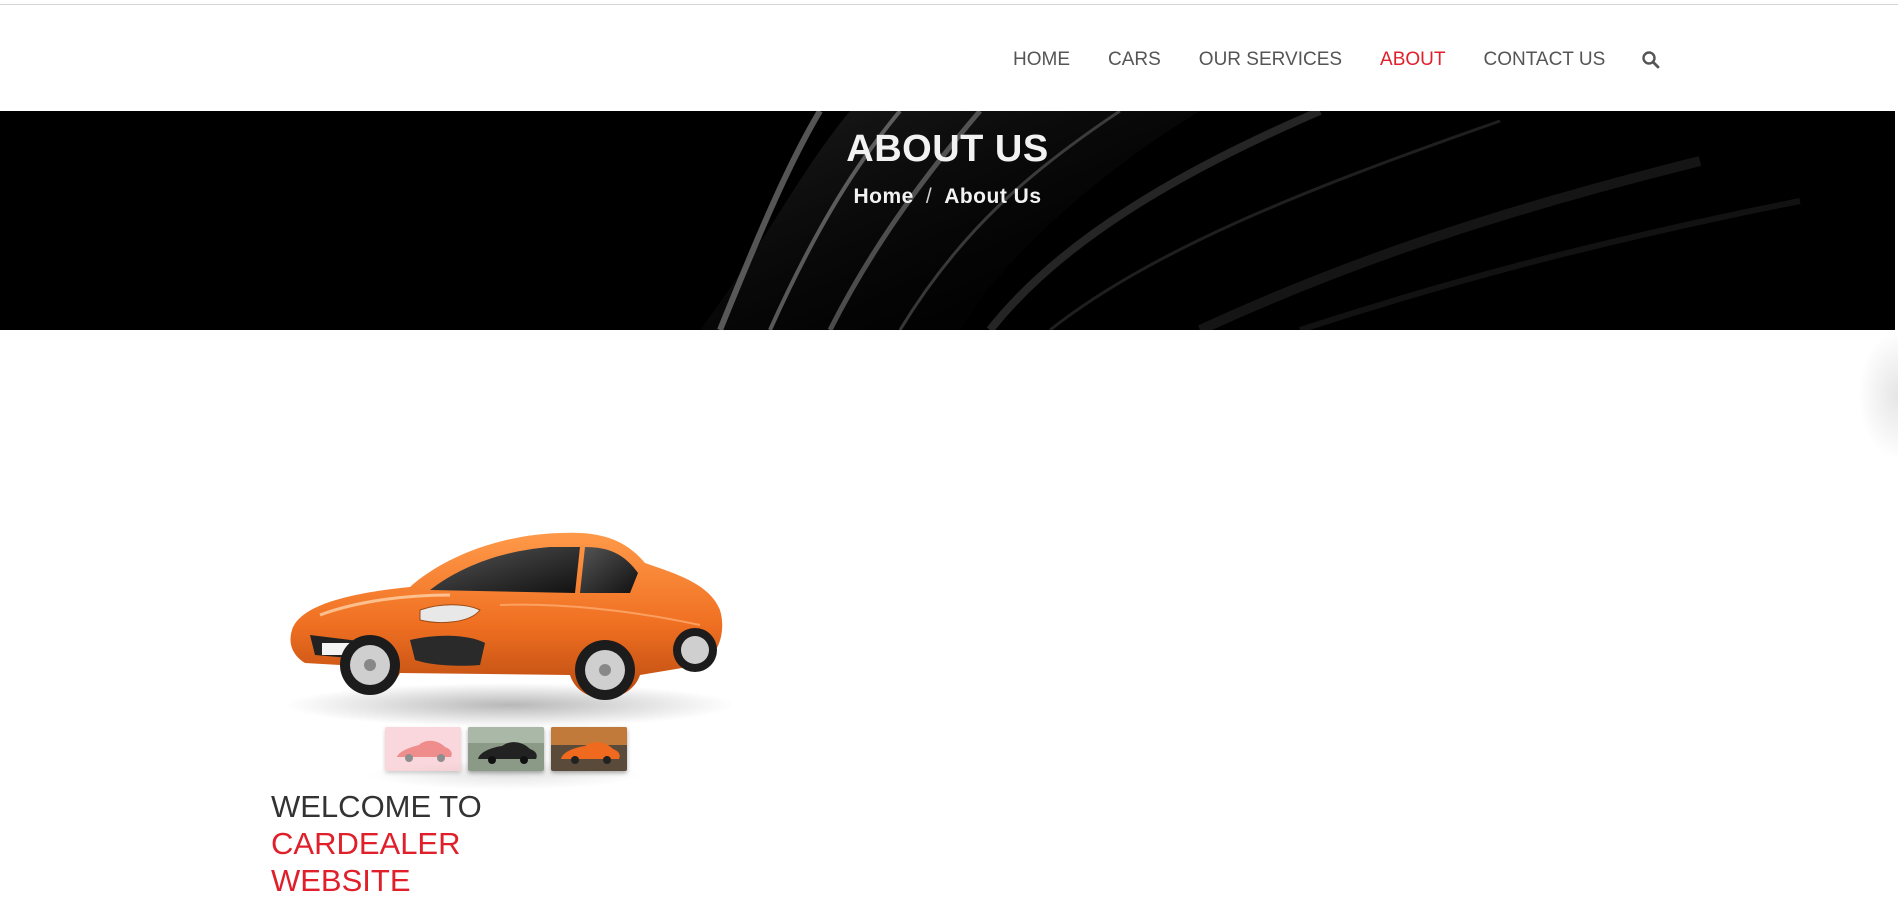  I want to click on breadcrumb-current: About Us, so click(993, 196).